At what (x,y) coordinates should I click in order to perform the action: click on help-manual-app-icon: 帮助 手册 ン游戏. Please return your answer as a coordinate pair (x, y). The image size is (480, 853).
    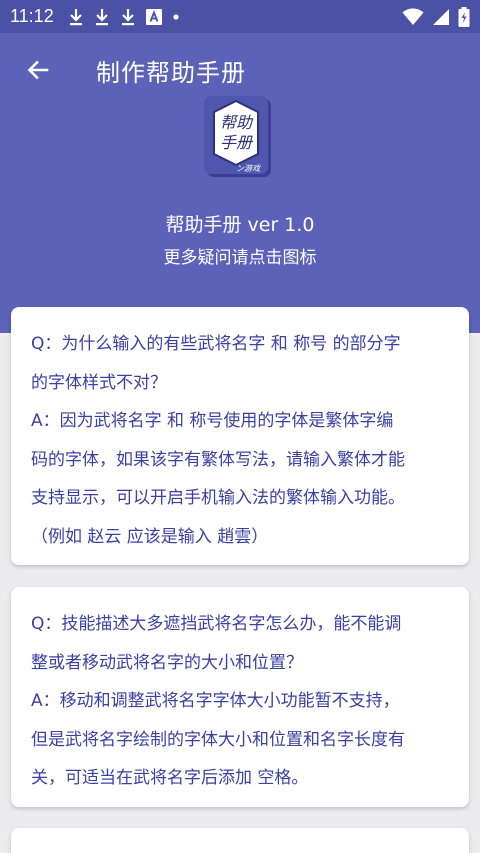
    Looking at the image, I should click on (239, 138).